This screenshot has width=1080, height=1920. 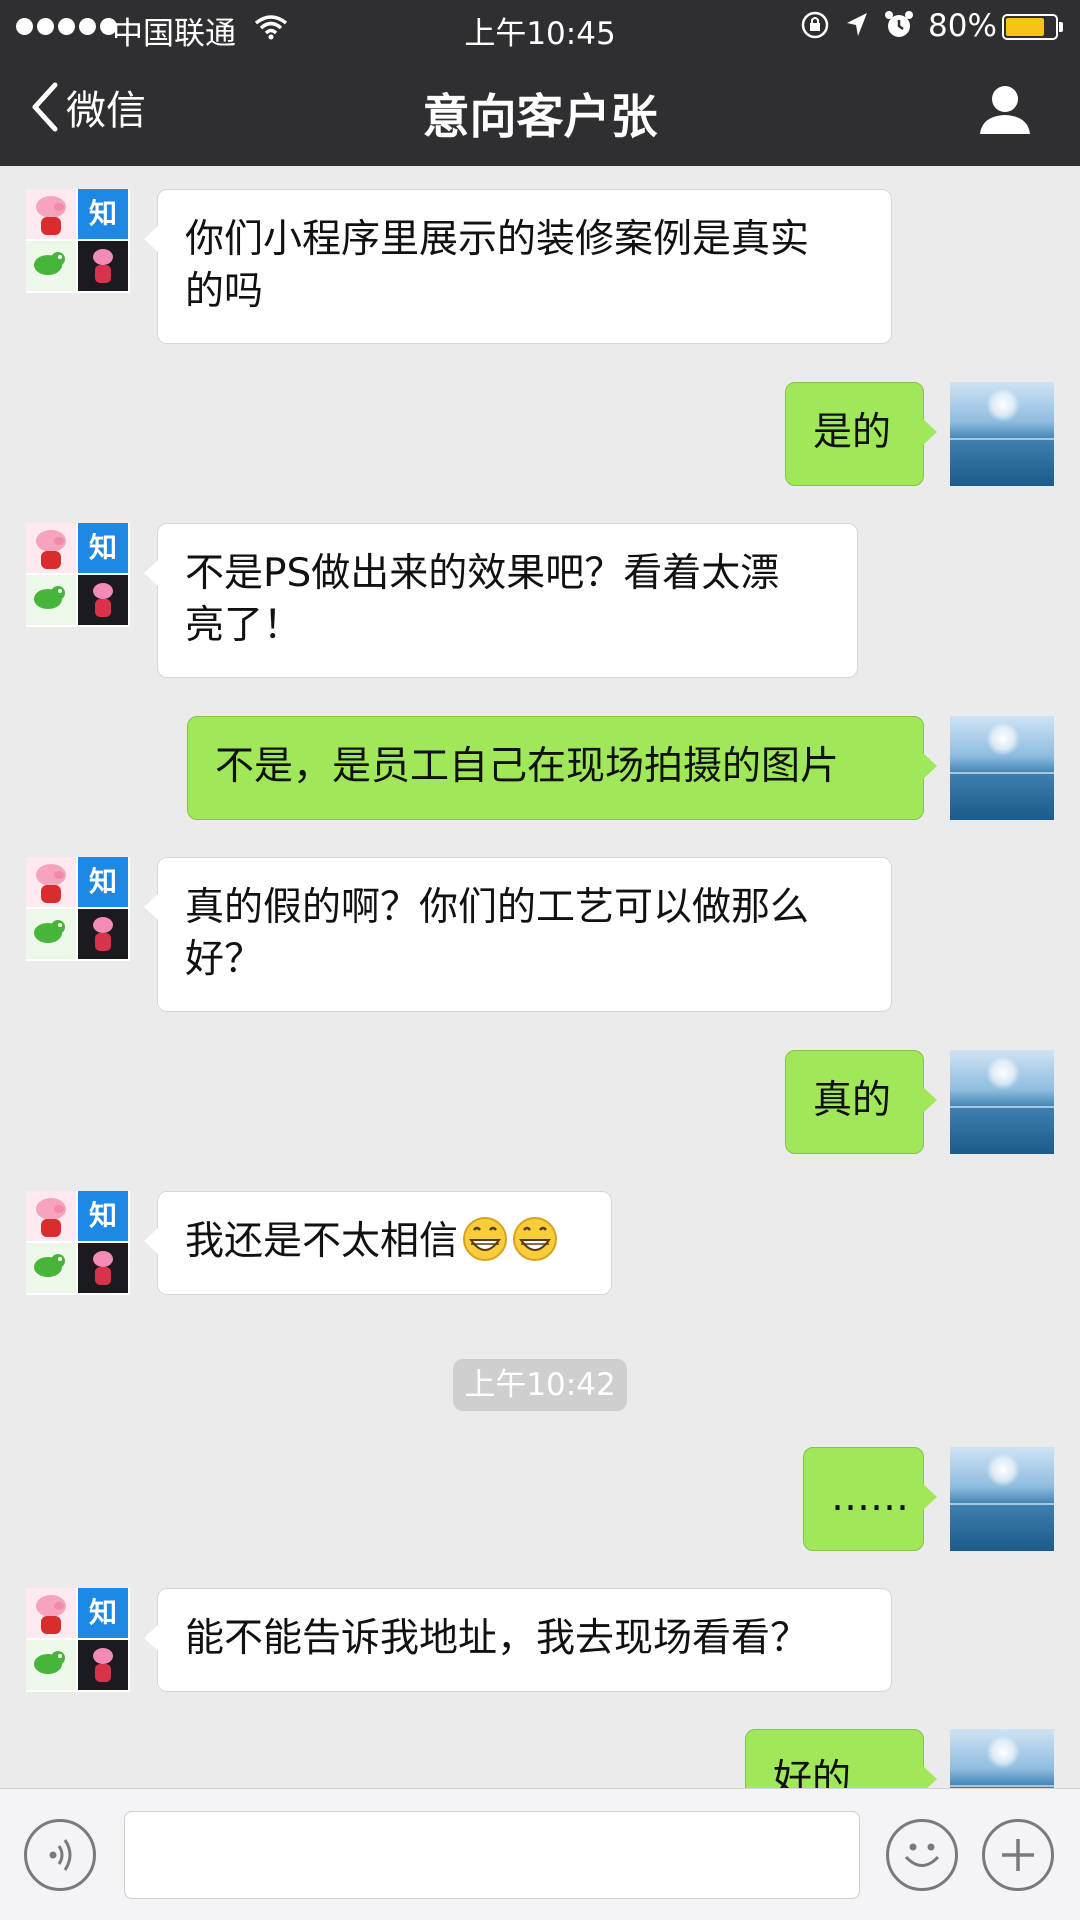 I want to click on voice-icon, so click(x=60, y=1855).